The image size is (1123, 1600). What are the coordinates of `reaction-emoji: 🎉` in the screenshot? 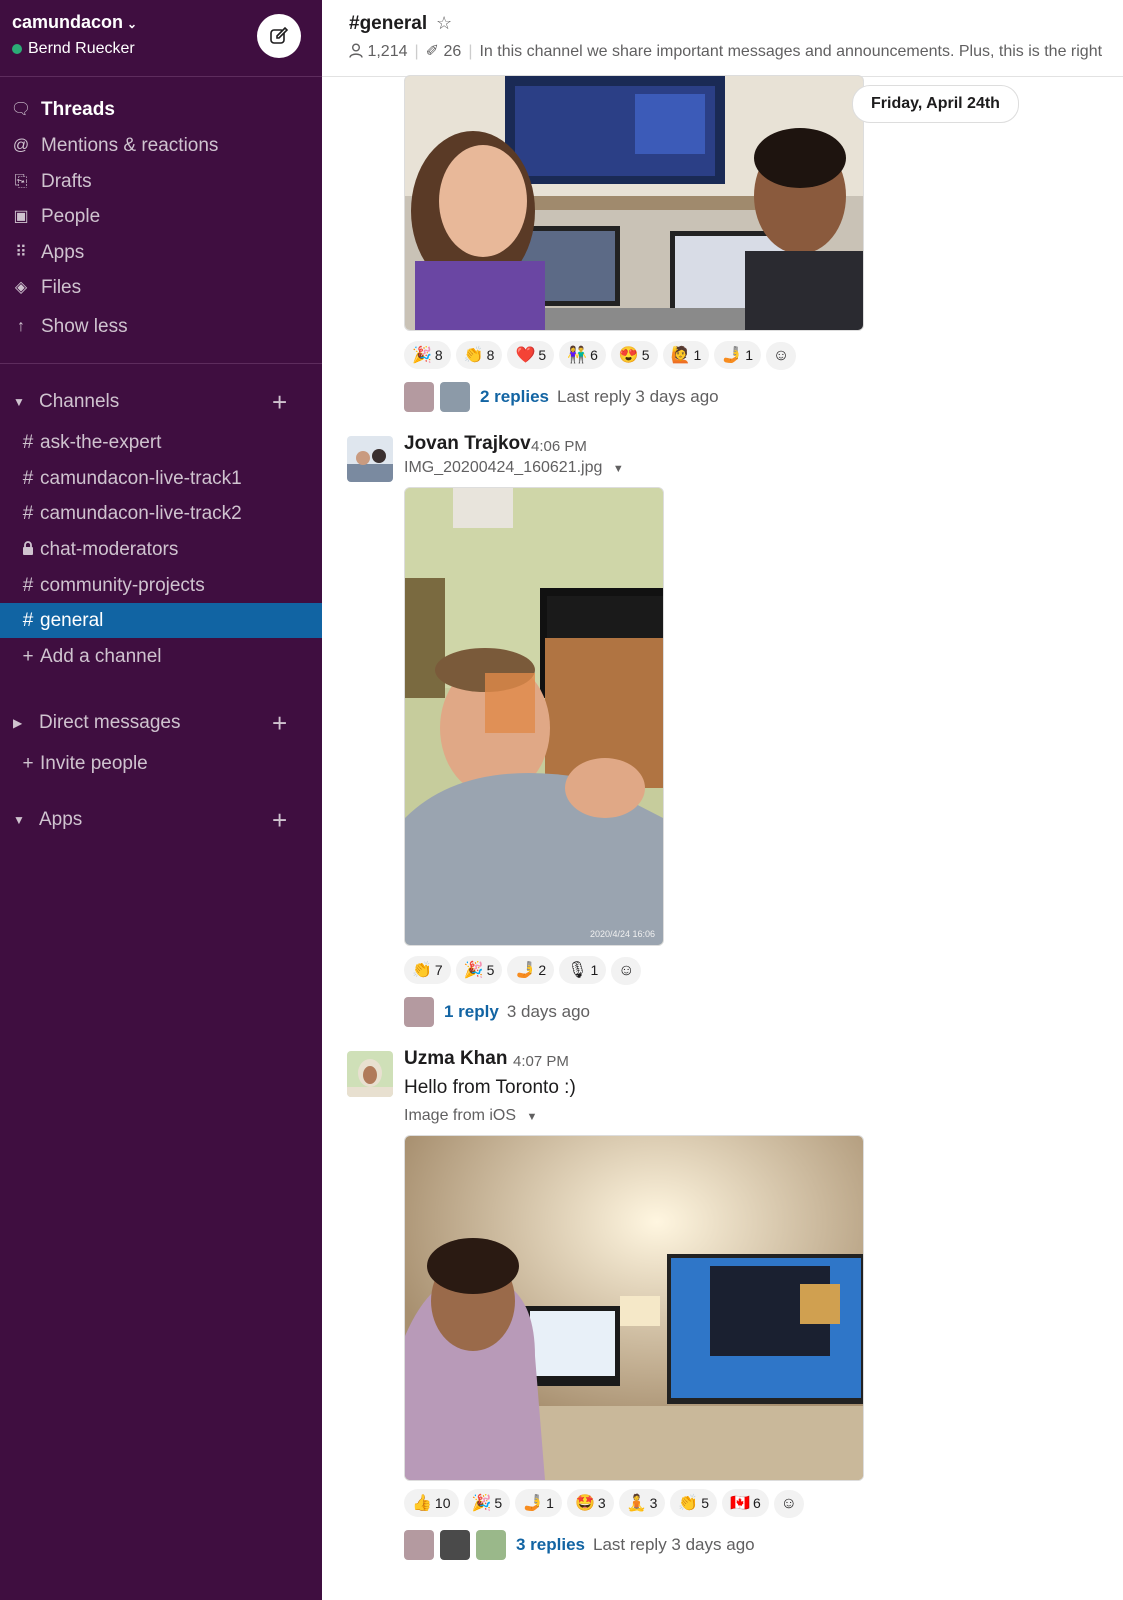 It's located at (473, 970).